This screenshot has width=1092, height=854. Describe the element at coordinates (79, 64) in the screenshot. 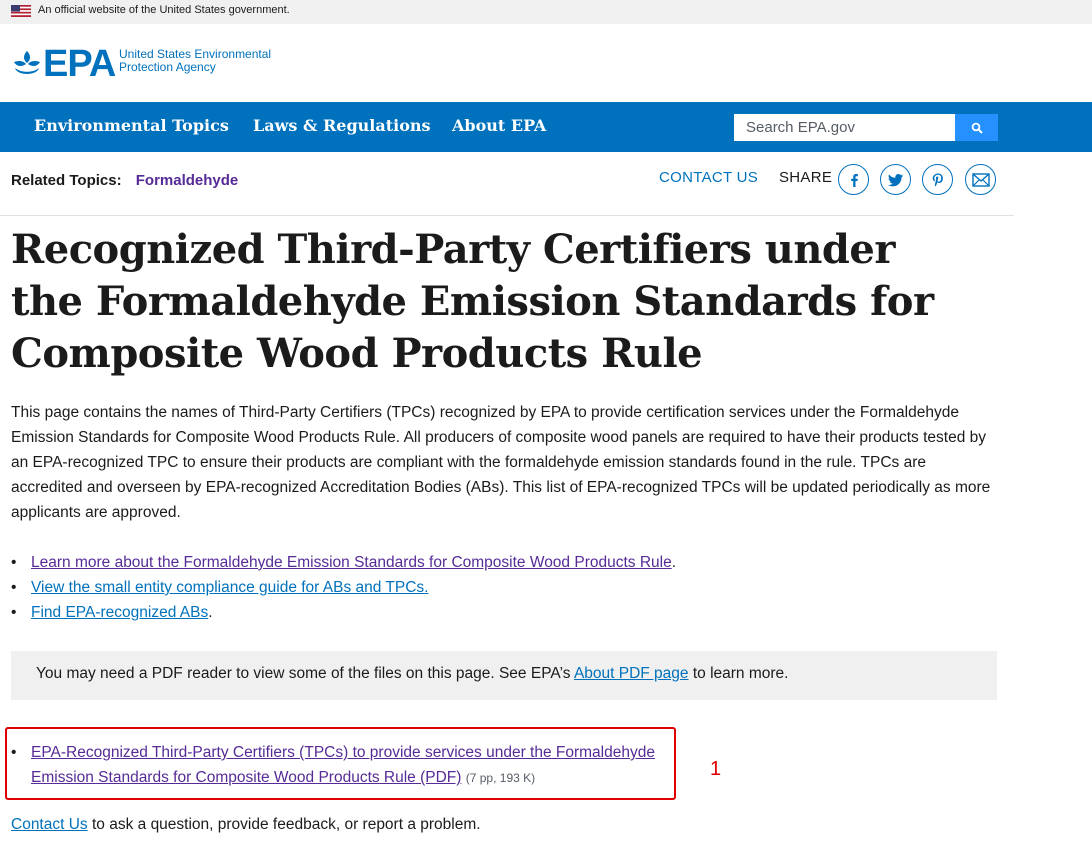

I see `epa-wordmark: EPA` at that location.